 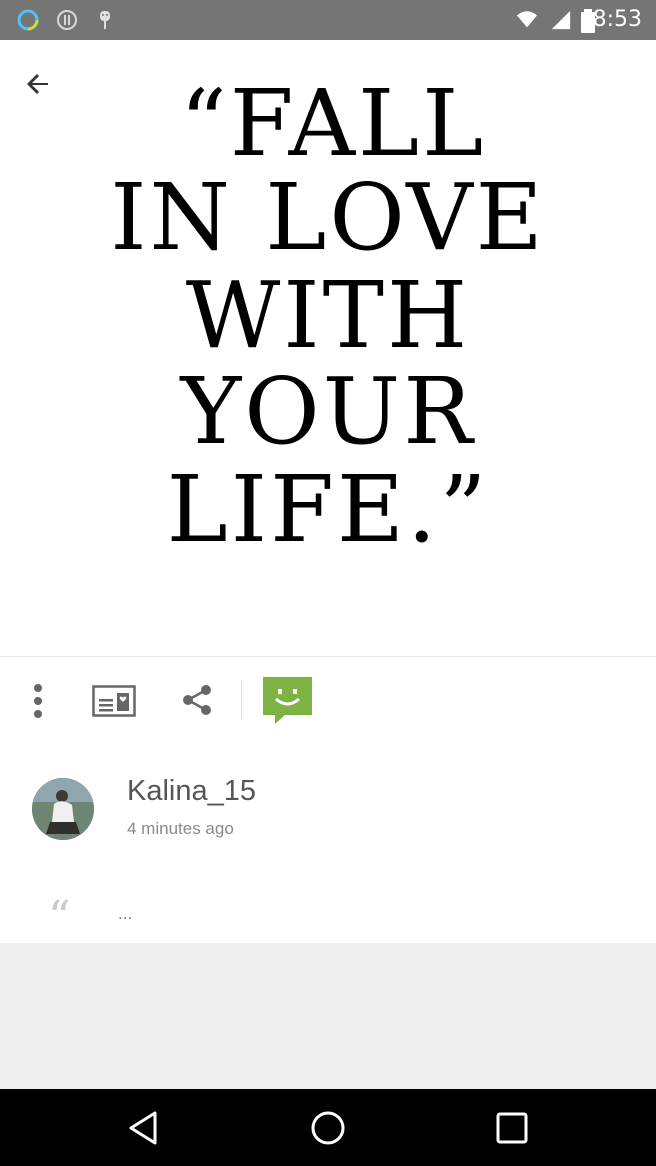 I want to click on quote-mark-icon: “, so click(x=59, y=917).